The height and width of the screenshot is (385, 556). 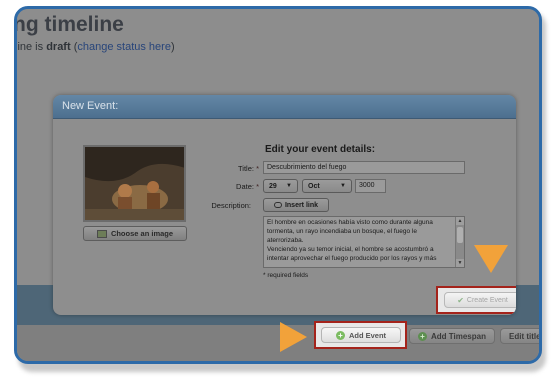 I want to click on scroll-down-icon: ▼, so click(x=460, y=263).